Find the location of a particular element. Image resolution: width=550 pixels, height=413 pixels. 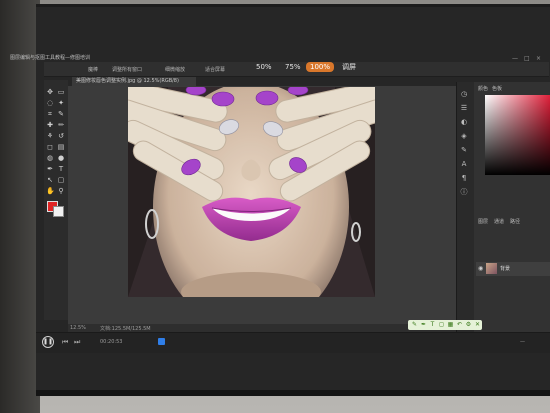

styles-icon: ◈ is located at coordinates (464, 136).